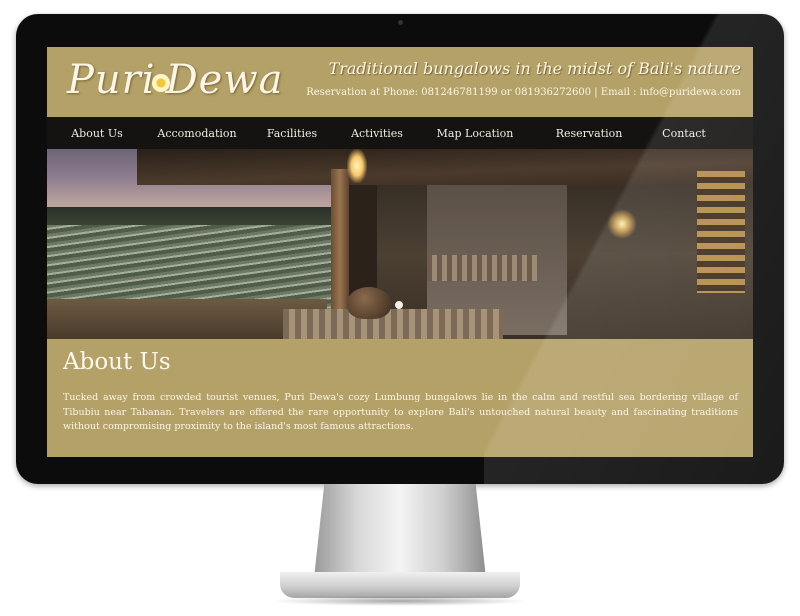 The width and height of the screenshot is (800, 616). Describe the element at coordinates (400, 585) in the screenshot. I see `monitor-stand-base` at that location.